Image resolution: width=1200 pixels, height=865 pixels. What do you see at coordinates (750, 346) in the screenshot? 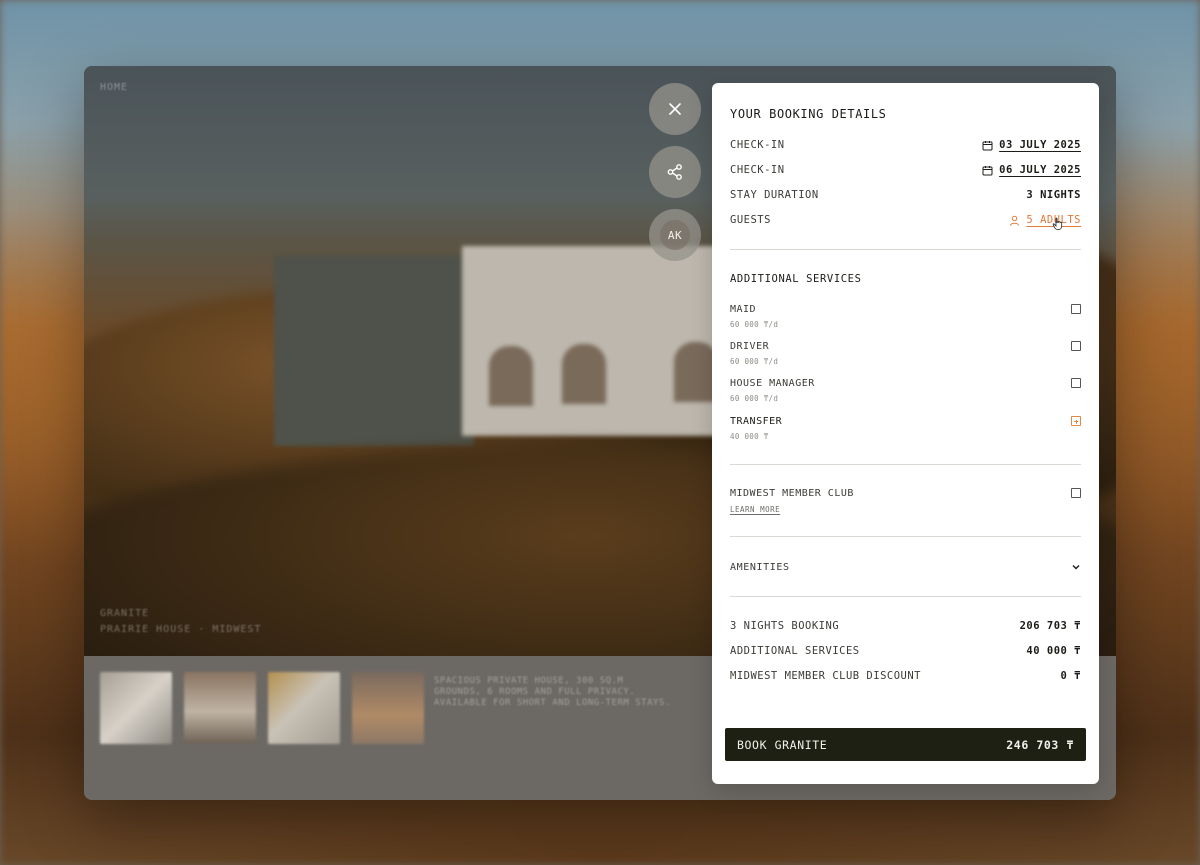
I see `service-name: DRIVER` at bounding box center [750, 346].